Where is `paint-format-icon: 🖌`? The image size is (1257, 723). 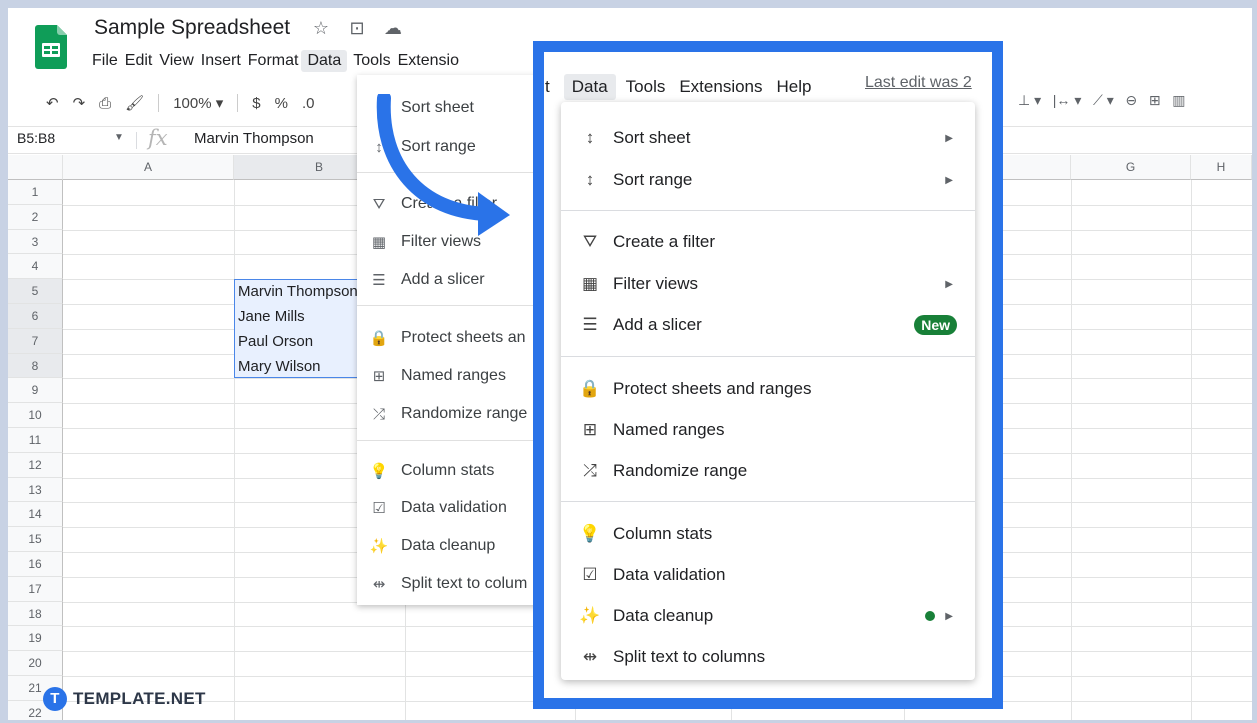 paint-format-icon: 🖌 is located at coordinates (134, 103).